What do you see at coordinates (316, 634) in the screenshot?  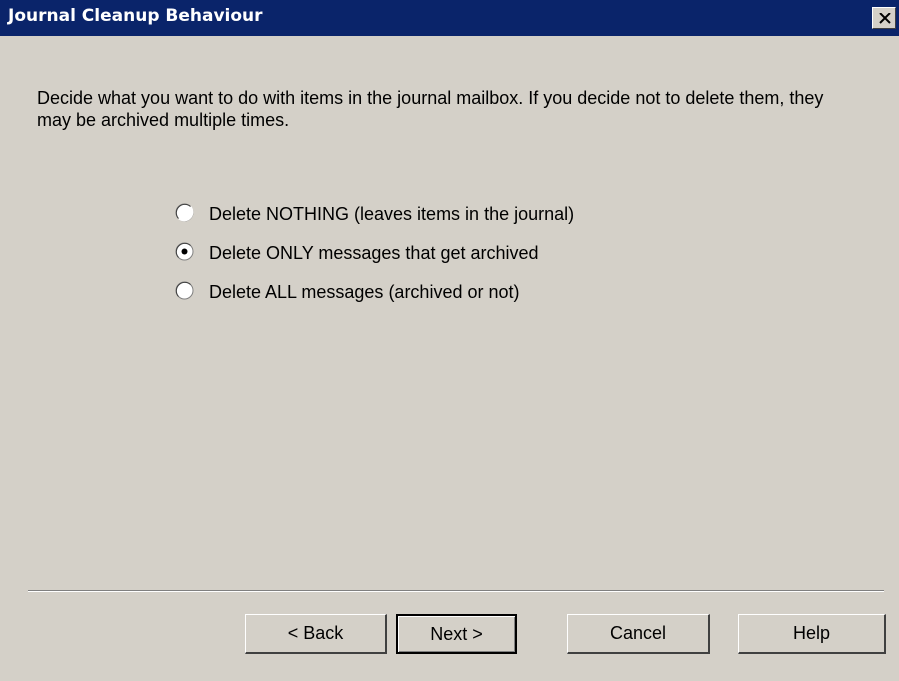 I see `back-button: < Back` at bounding box center [316, 634].